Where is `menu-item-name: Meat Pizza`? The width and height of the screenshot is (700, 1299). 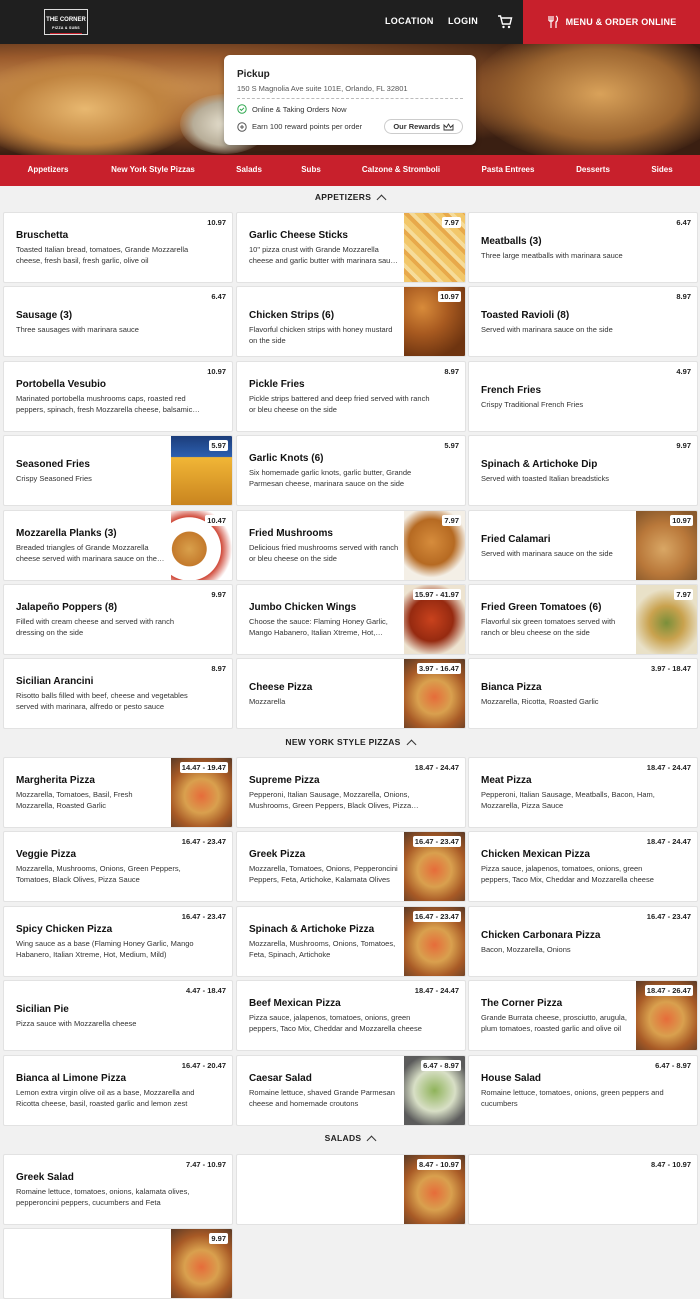 menu-item-name: Meat Pizza is located at coordinates (506, 780).